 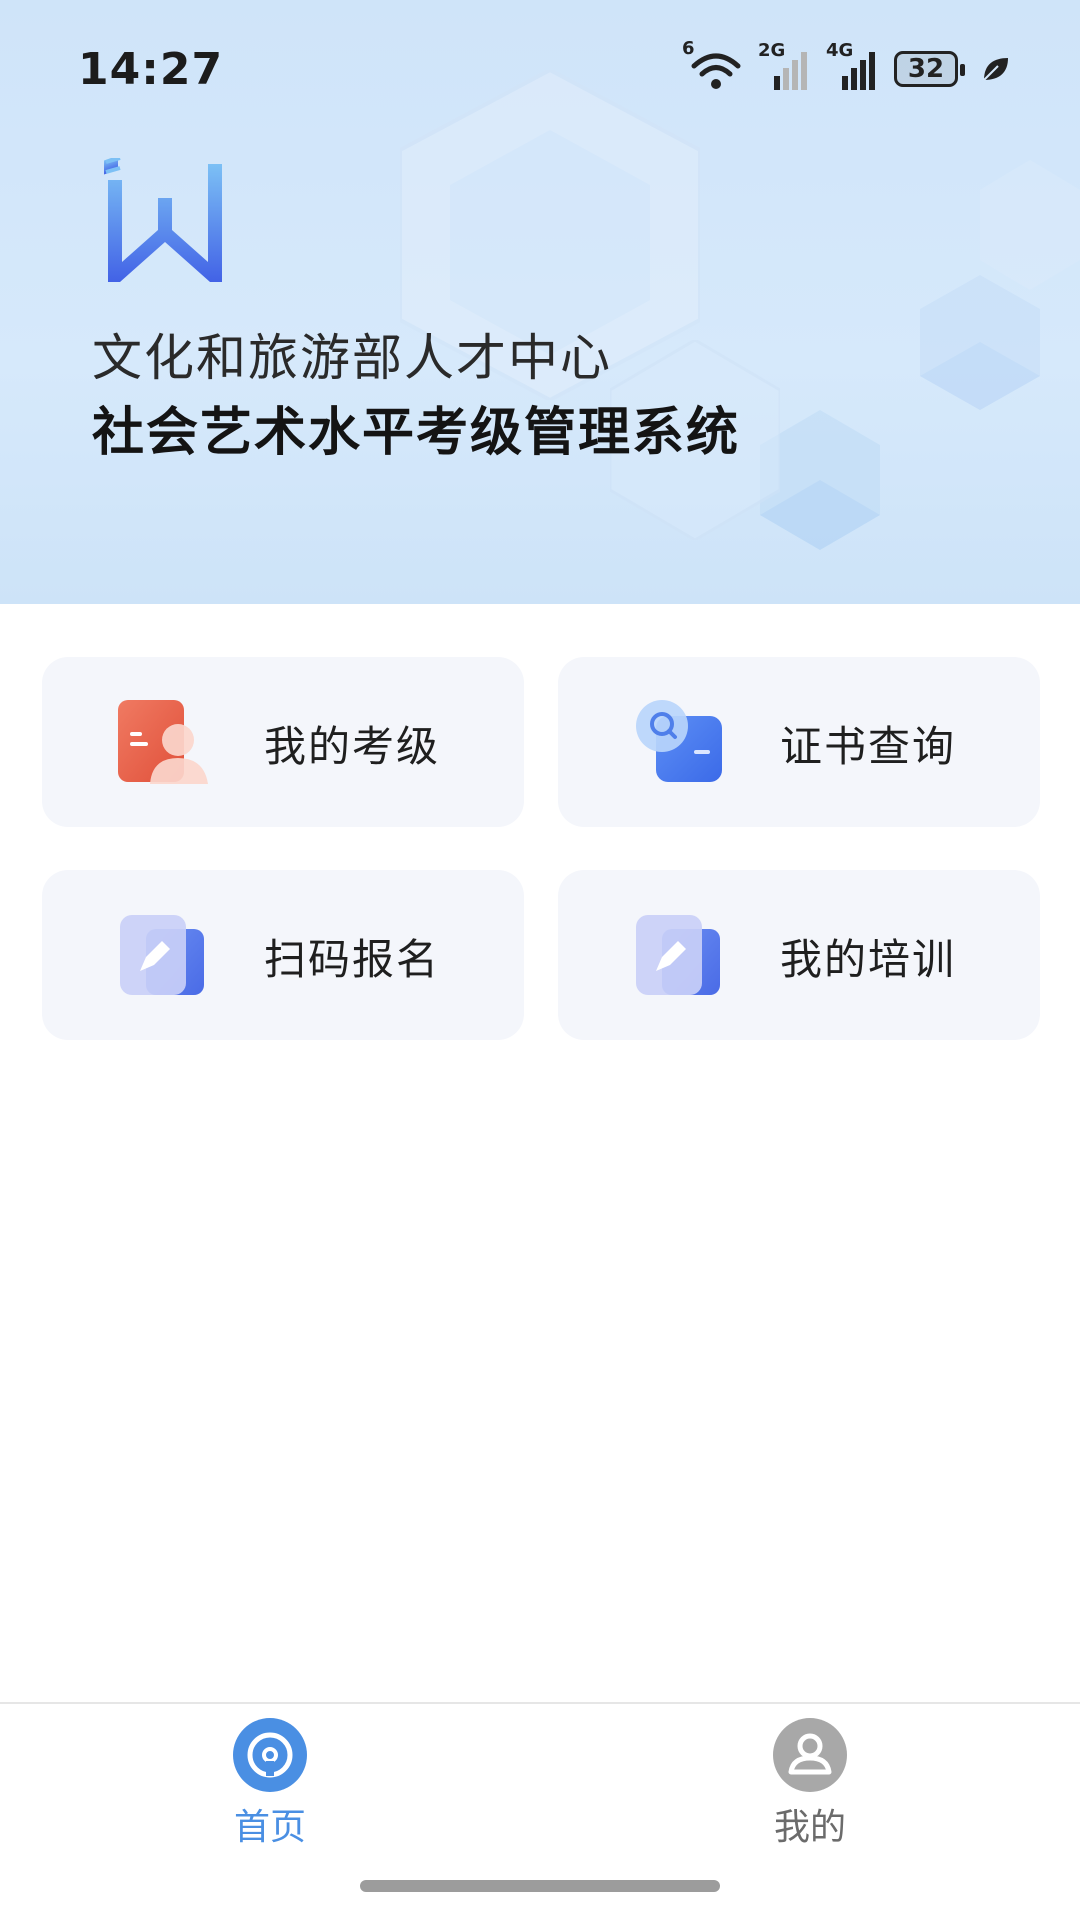 What do you see at coordinates (688, 48) in the screenshot?
I see `wifi-badge: 6` at bounding box center [688, 48].